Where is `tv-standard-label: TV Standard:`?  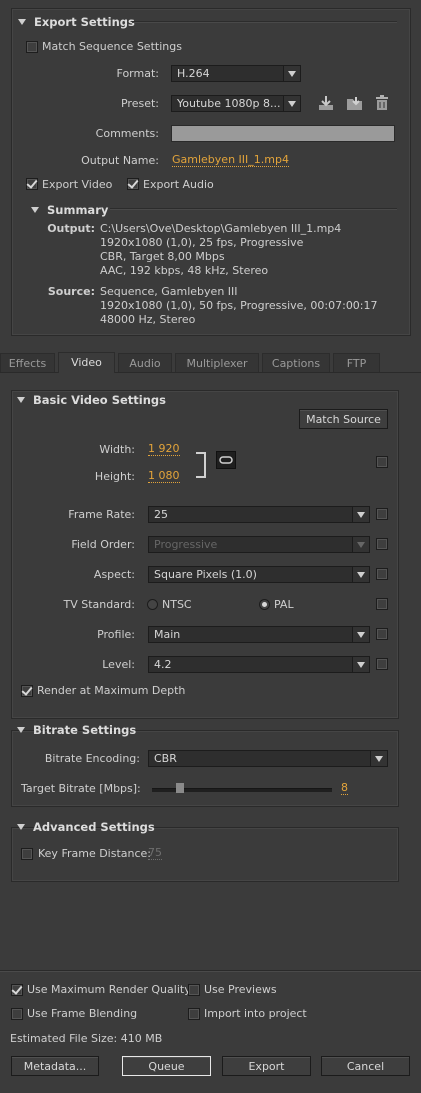 tv-standard-label: TV Standard: is located at coordinates (99, 604).